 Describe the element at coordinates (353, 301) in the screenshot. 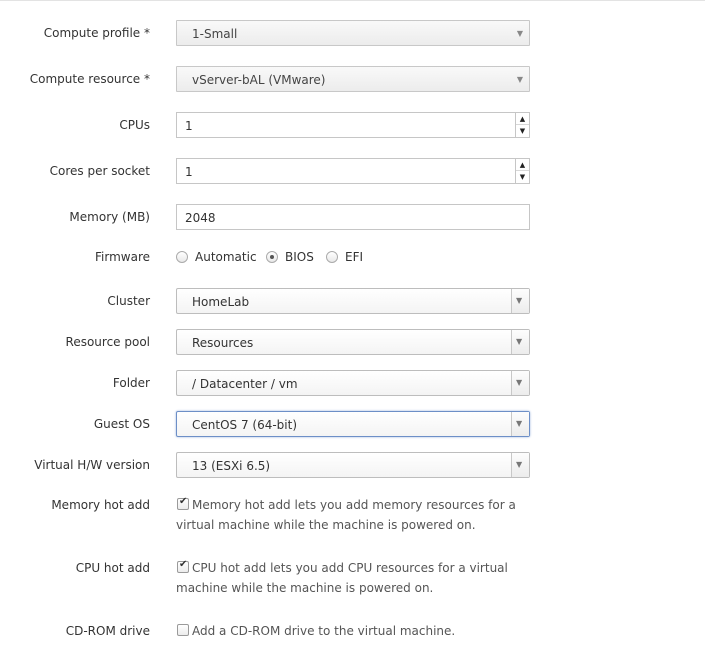

I see `cluster-select: HomeLab ▼` at that location.